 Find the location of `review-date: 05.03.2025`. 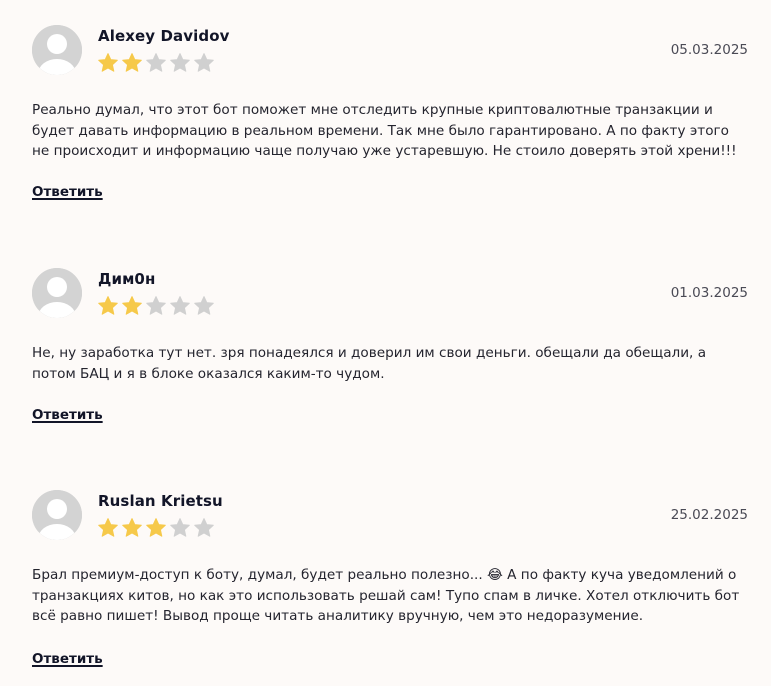

review-date: 05.03.2025 is located at coordinates (709, 50).